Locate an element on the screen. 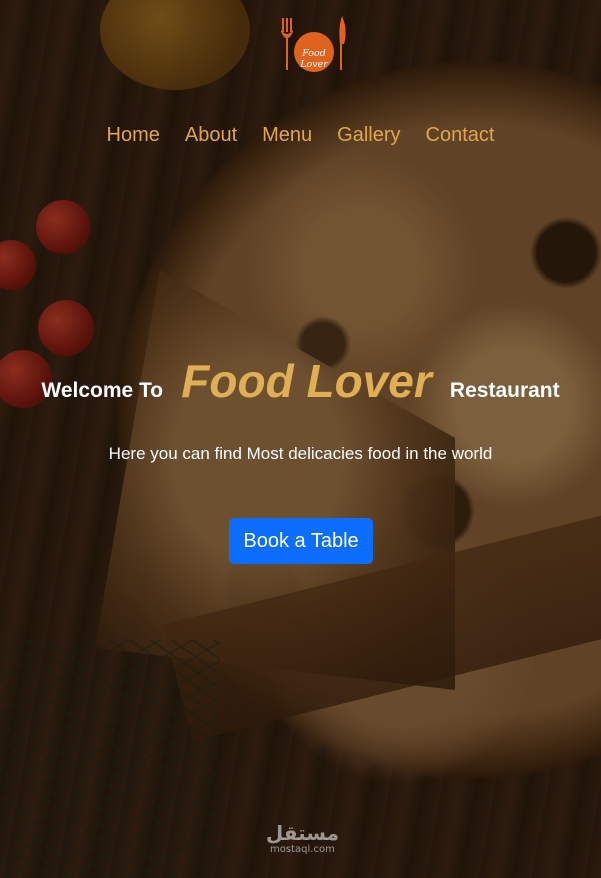 This screenshot has height=878, width=601. nav-contact-link: Contact is located at coordinates (460, 135).